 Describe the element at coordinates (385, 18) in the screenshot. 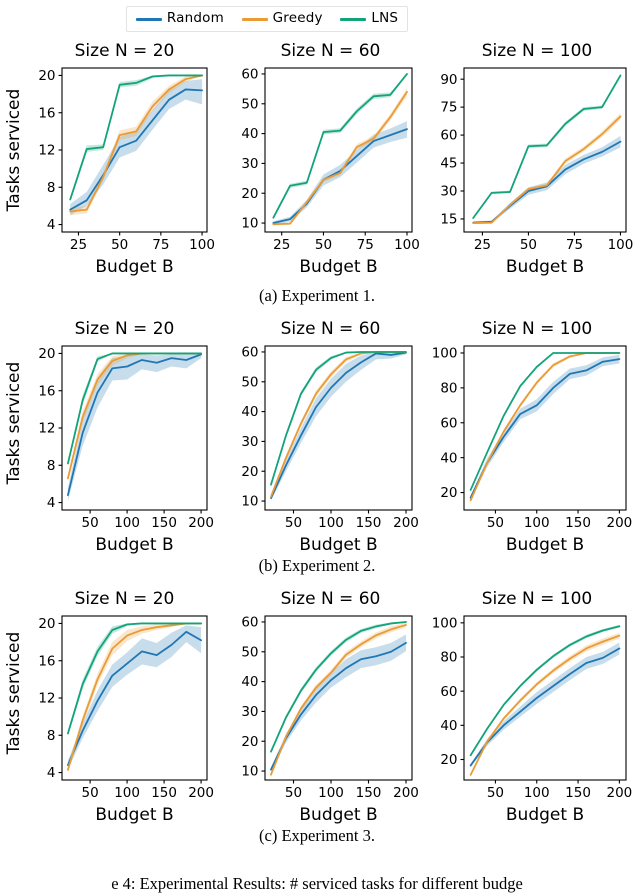

I see `legend-label: LNS` at that location.